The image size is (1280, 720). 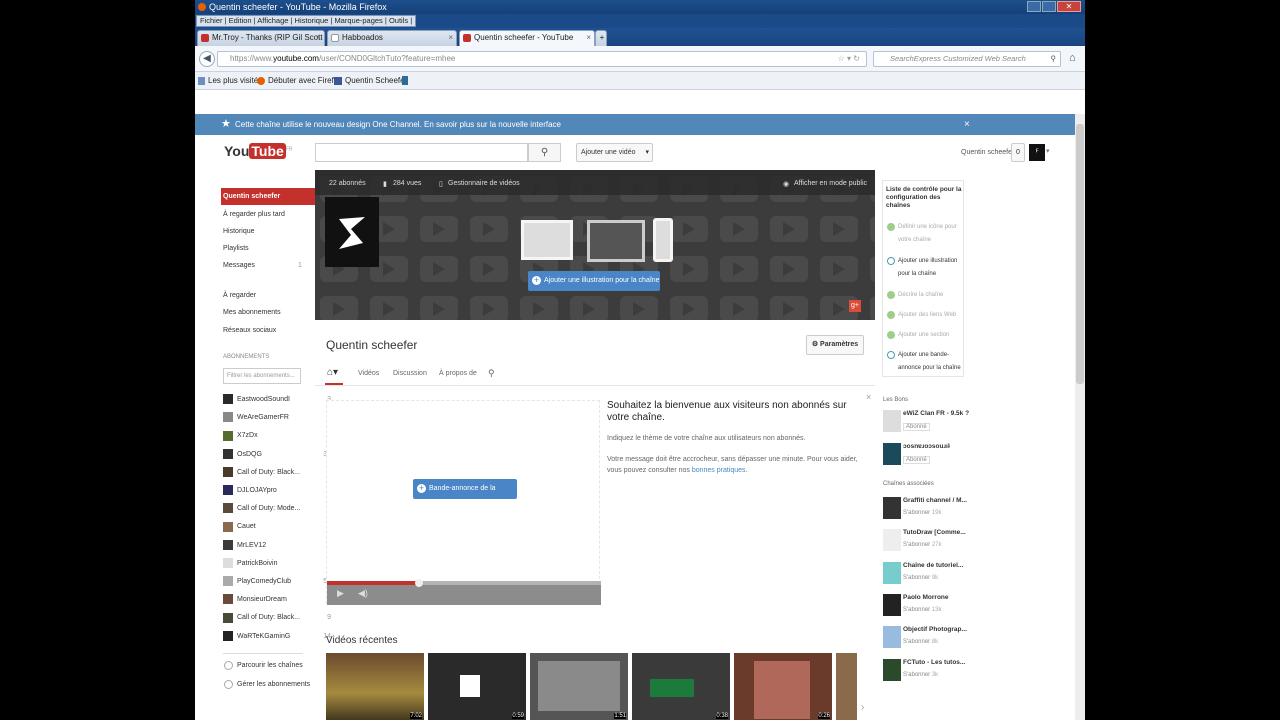 What do you see at coordinates (458, 373) in the screenshot?
I see `tab-about: À propos de` at bounding box center [458, 373].